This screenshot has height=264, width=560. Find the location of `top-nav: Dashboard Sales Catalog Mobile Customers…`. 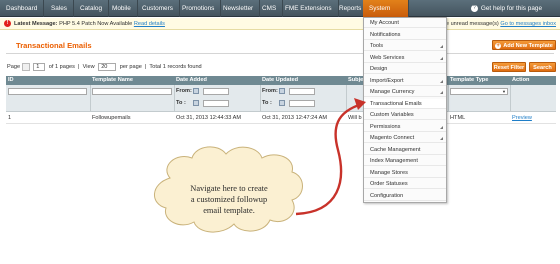

top-nav: Dashboard Sales Catalog Mobile Customers… is located at coordinates (280, 8).